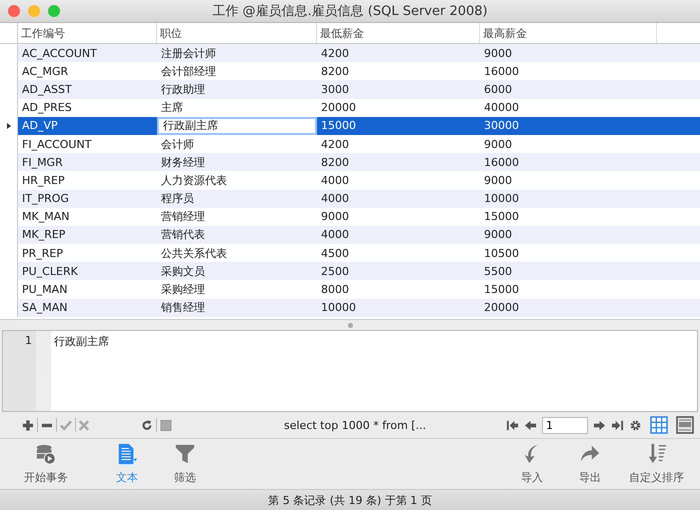 Image resolution: width=700 pixels, height=510 pixels. Describe the element at coordinates (335, 272) in the screenshot. I see `table-cell-text: 2500` at that location.